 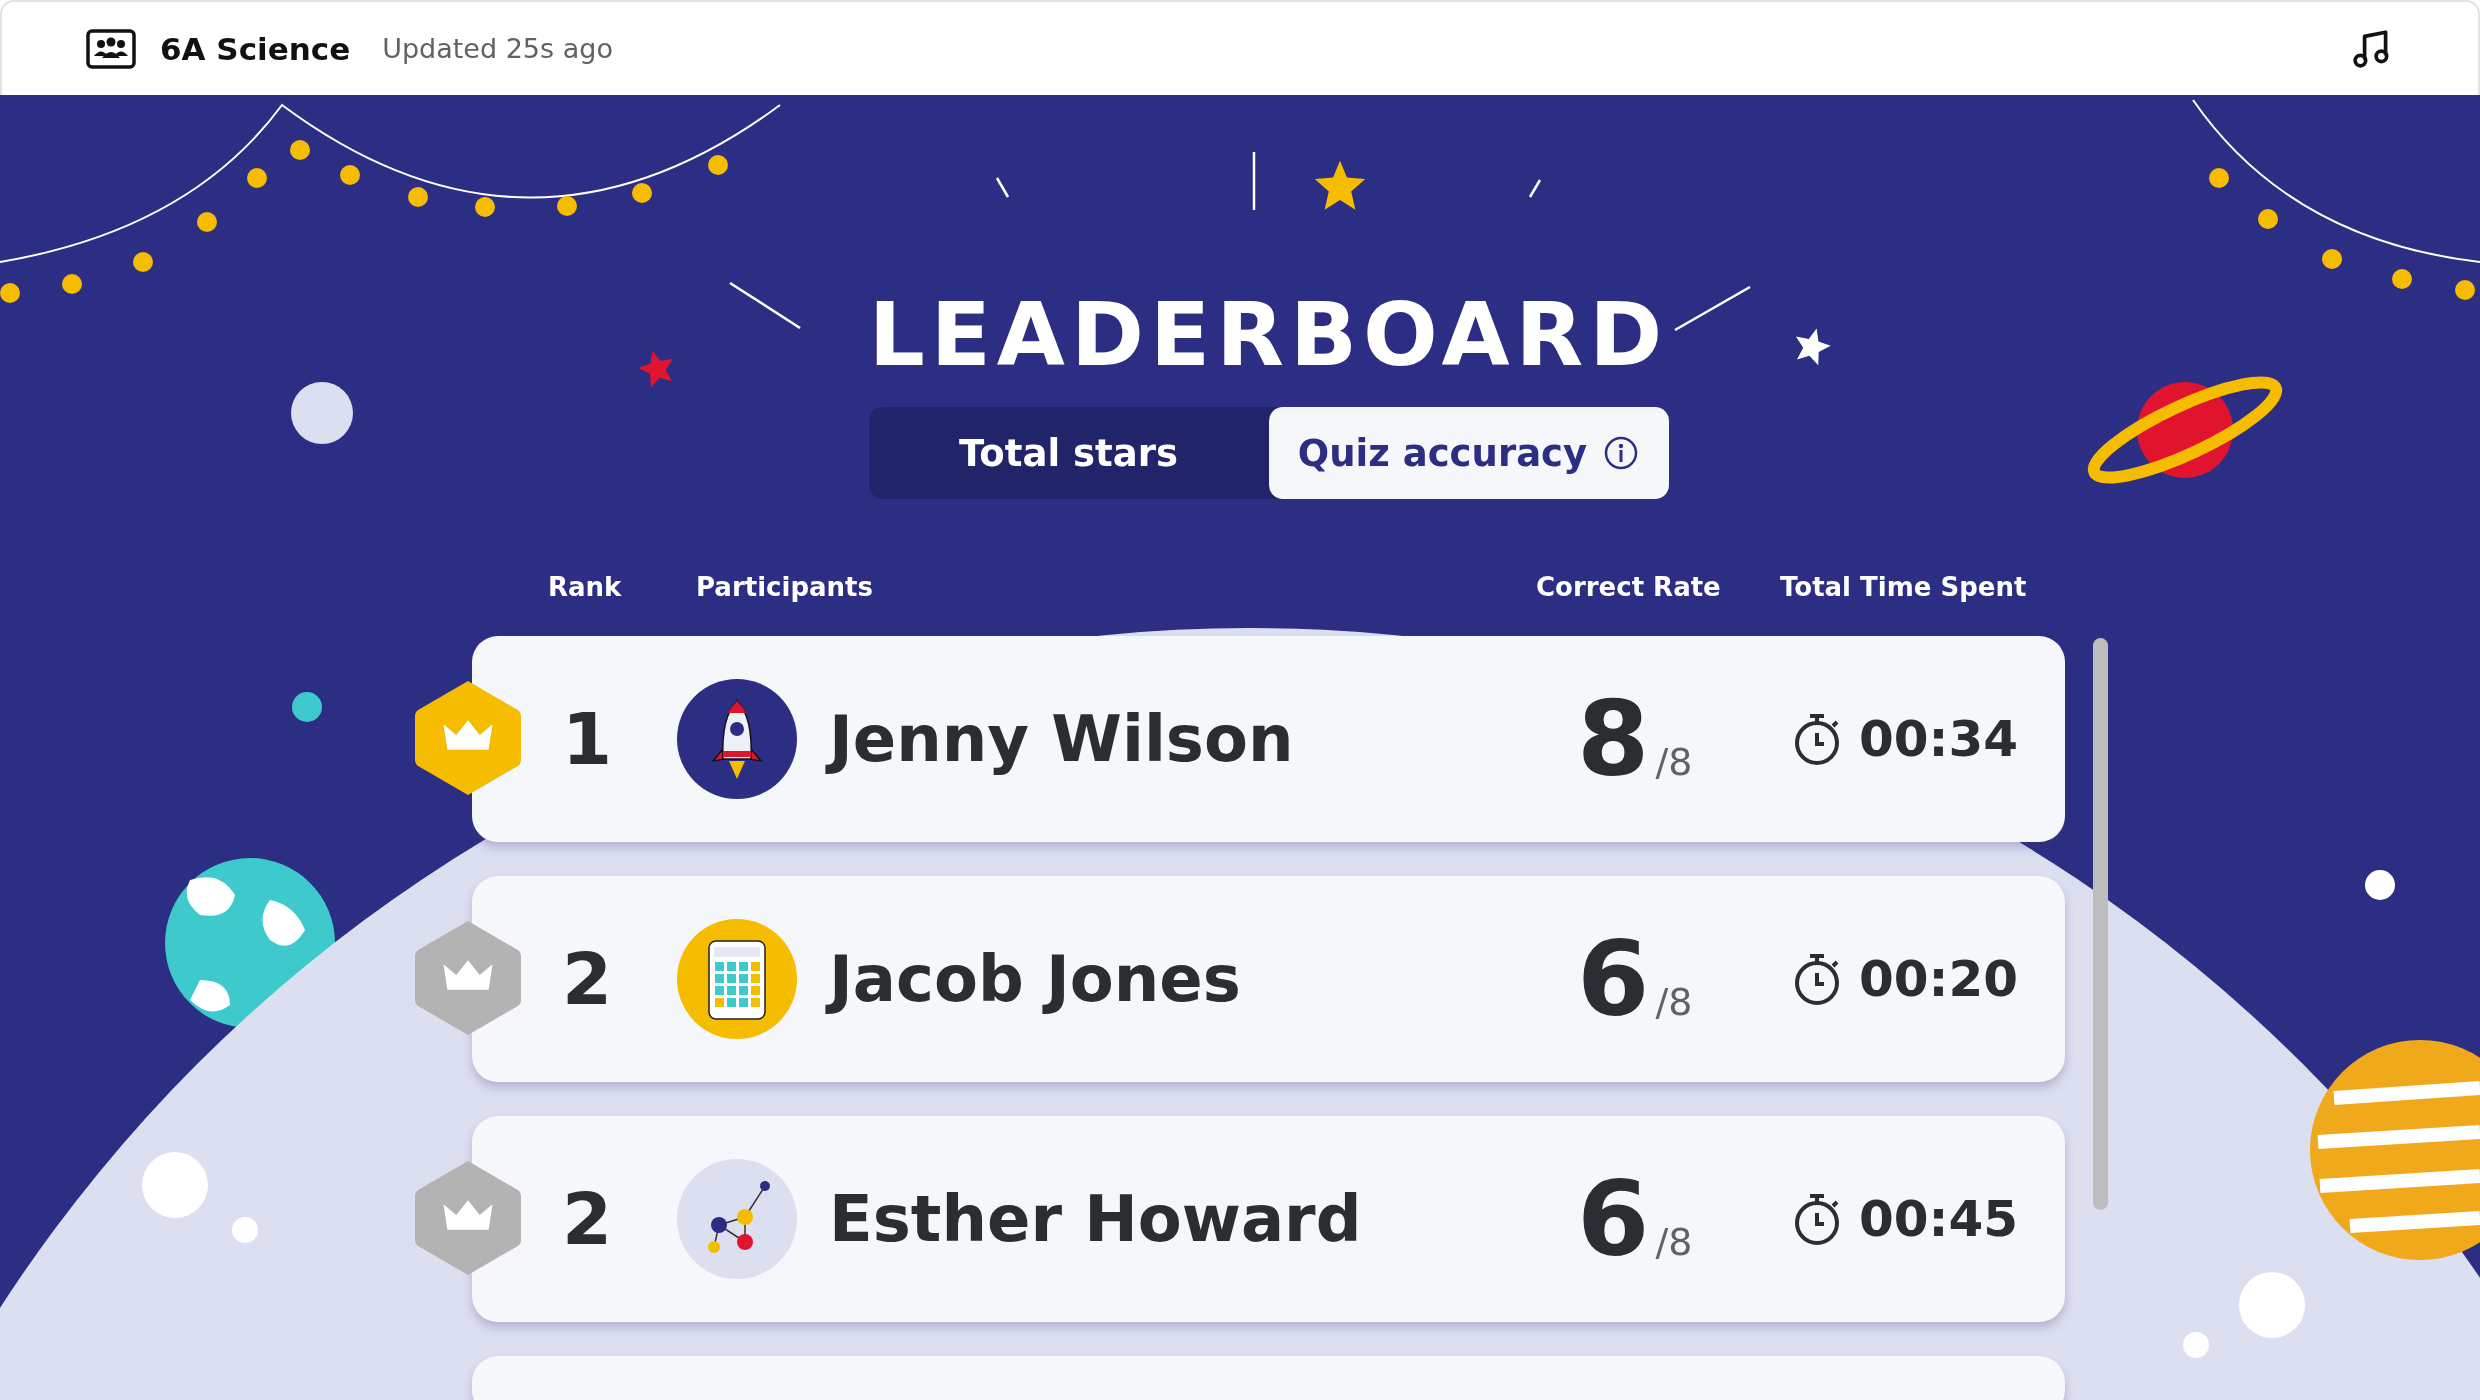 I want to click on column-header: Correct Rate, so click(x=1629, y=587).